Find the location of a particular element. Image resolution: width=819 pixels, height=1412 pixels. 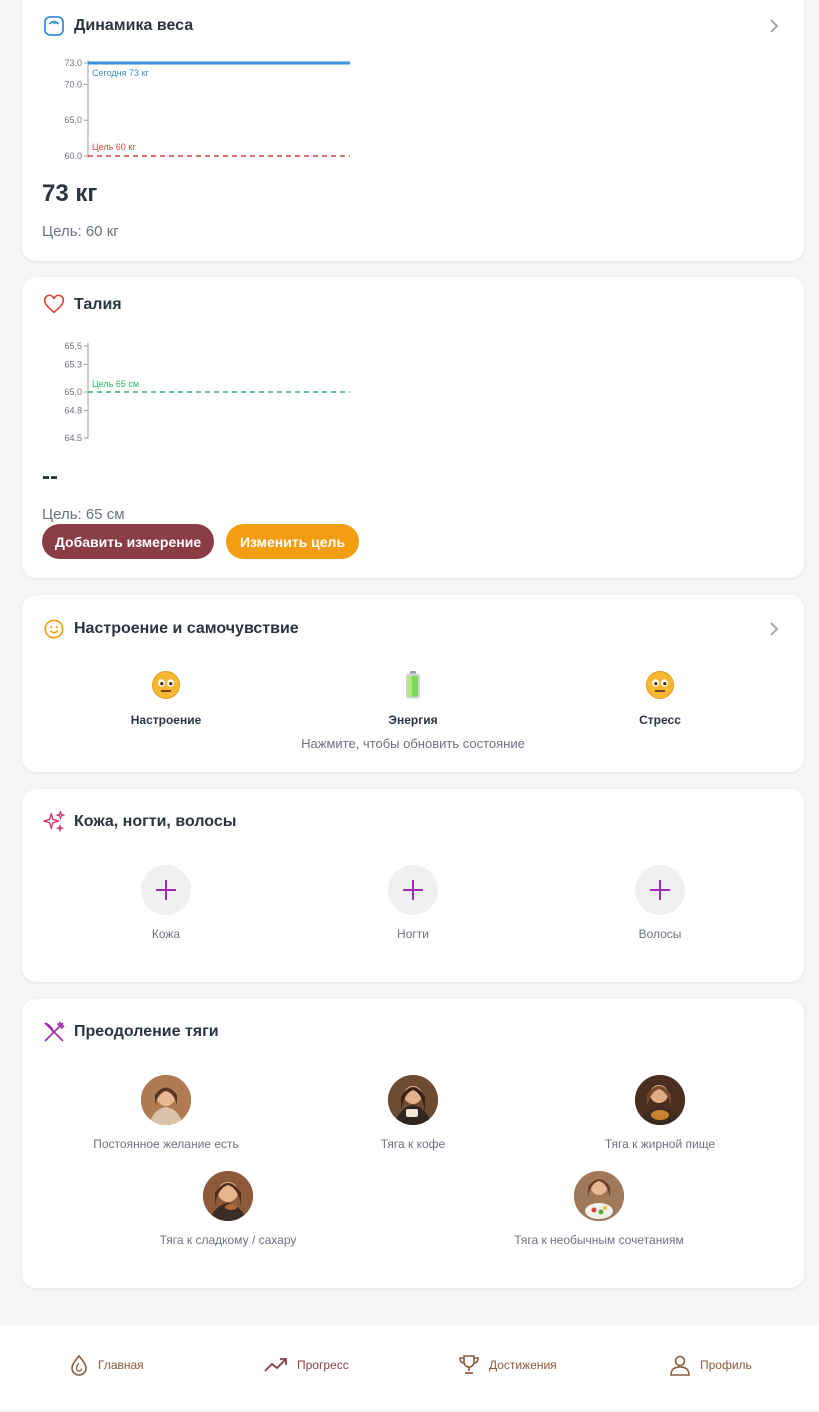

change-goal-button: Изменить цель is located at coordinates (292, 541).